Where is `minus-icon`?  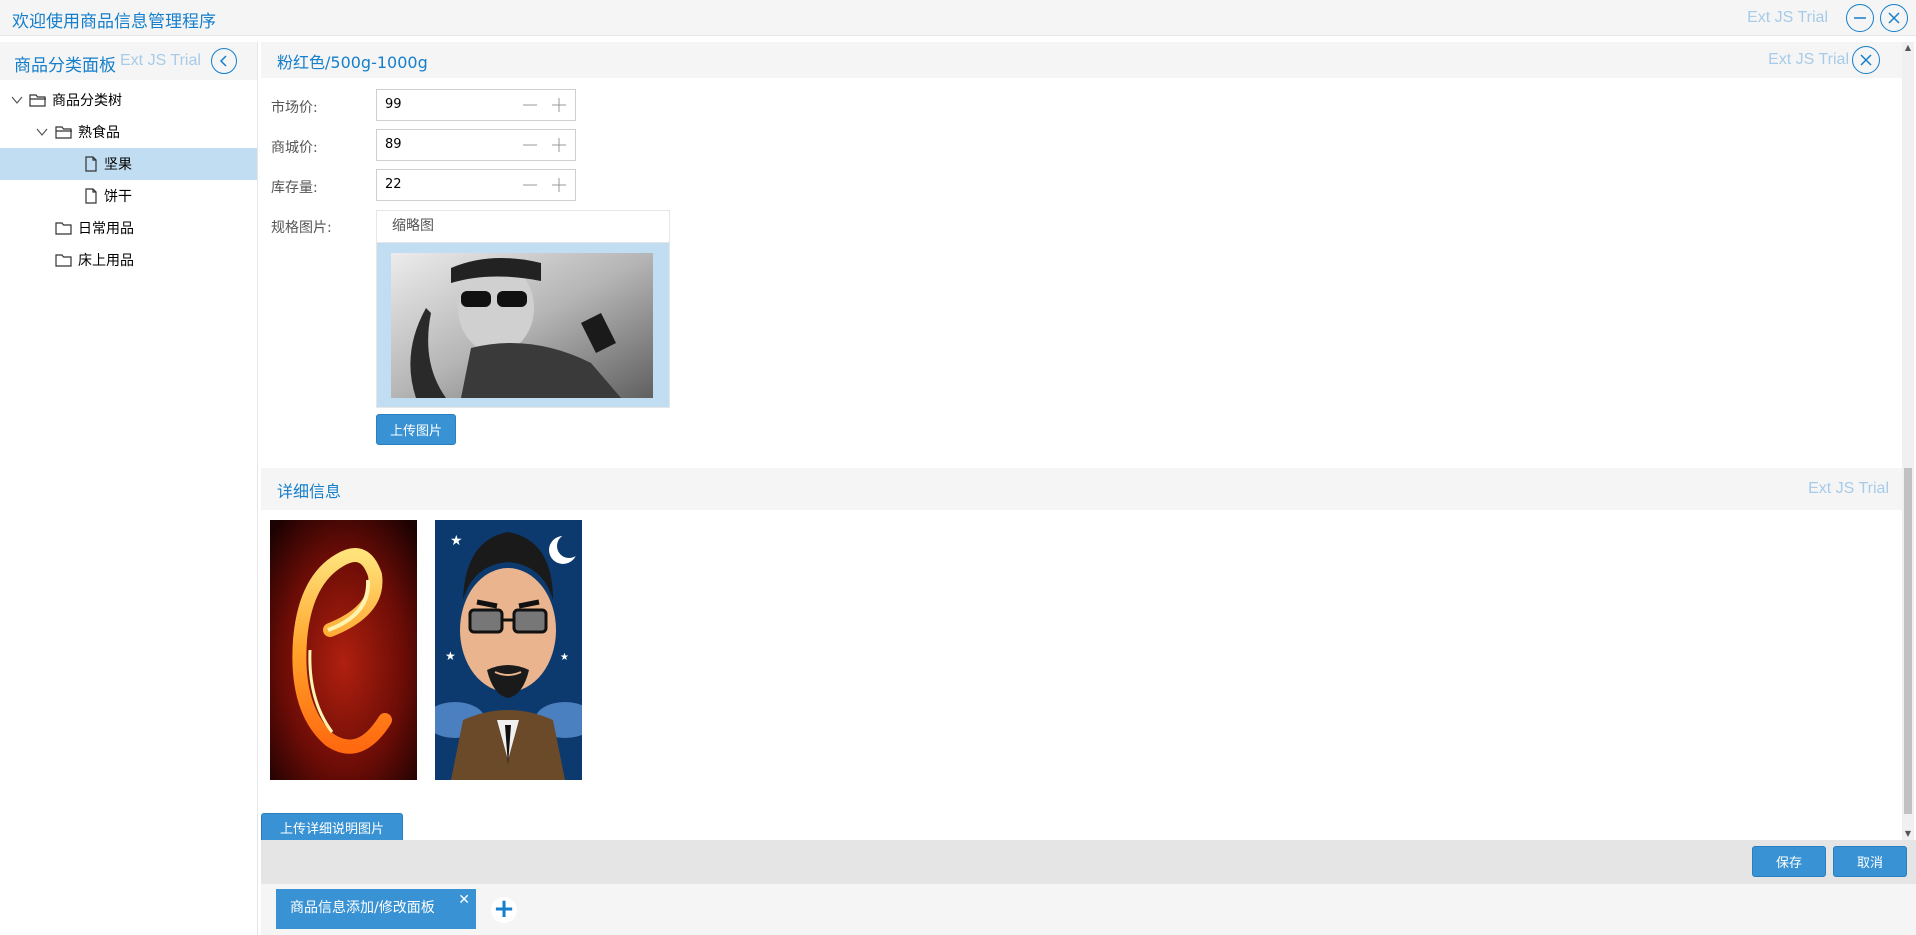
minus-icon is located at coordinates (1860, 18).